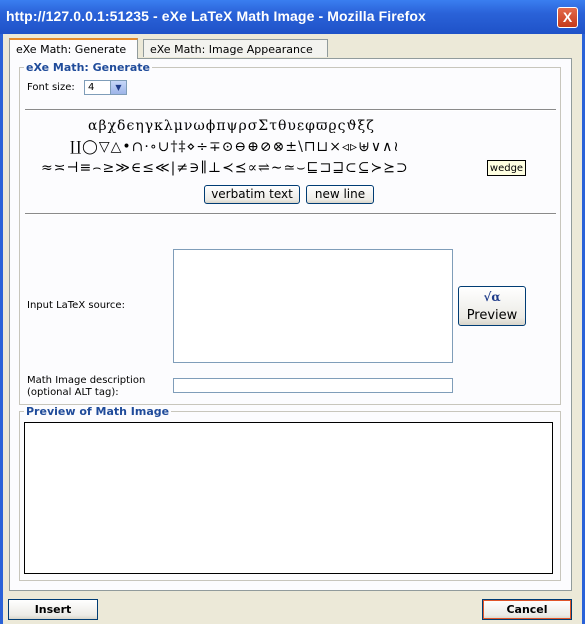 The height and width of the screenshot is (624, 585). I want to click on symbol-button: λ, so click(168, 126).